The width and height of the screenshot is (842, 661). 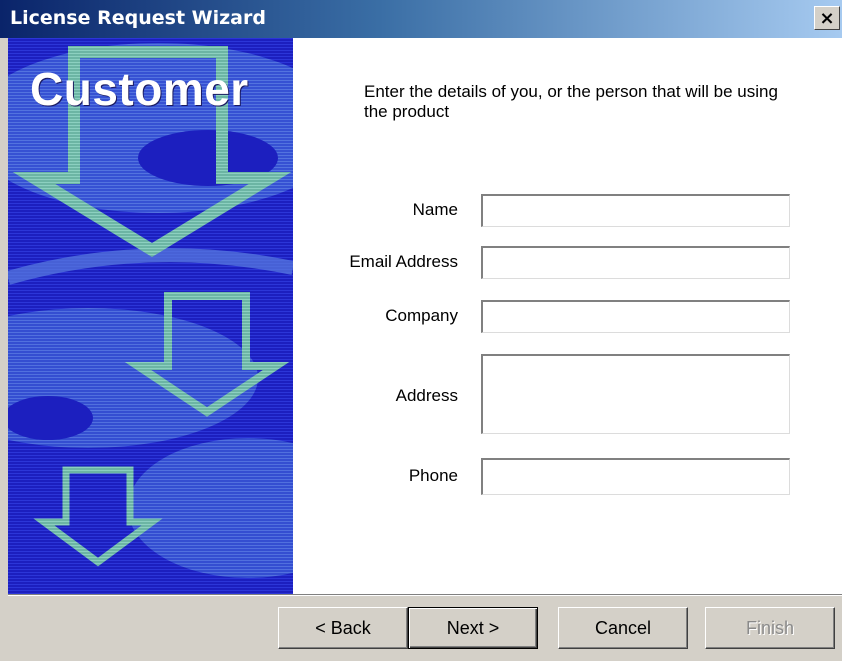 What do you see at coordinates (635, 394) in the screenshot?
I see `address-field` at bounding box center [635, 394].